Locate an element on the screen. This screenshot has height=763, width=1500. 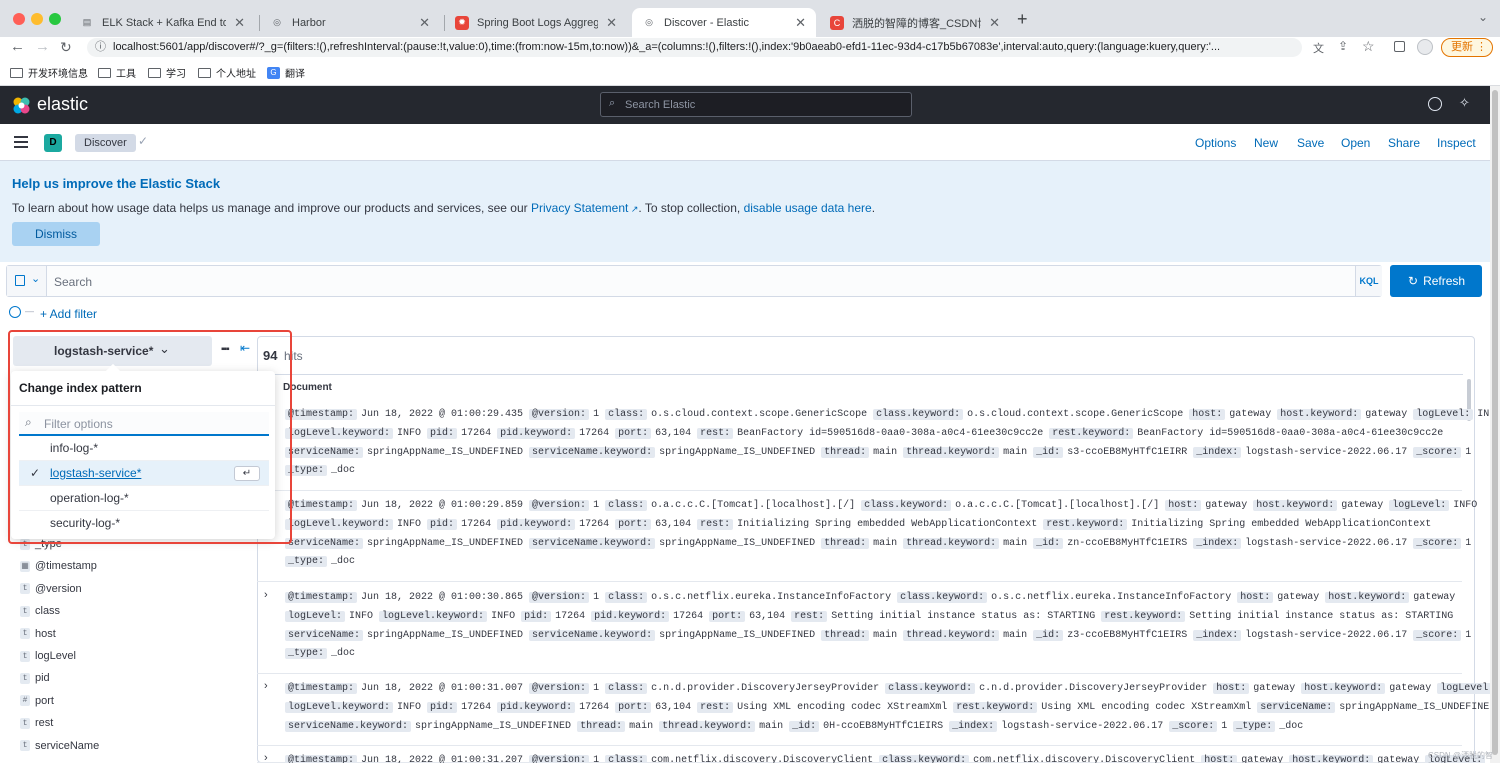
info-icon: ⓘ is located at coordinates (100, 47).